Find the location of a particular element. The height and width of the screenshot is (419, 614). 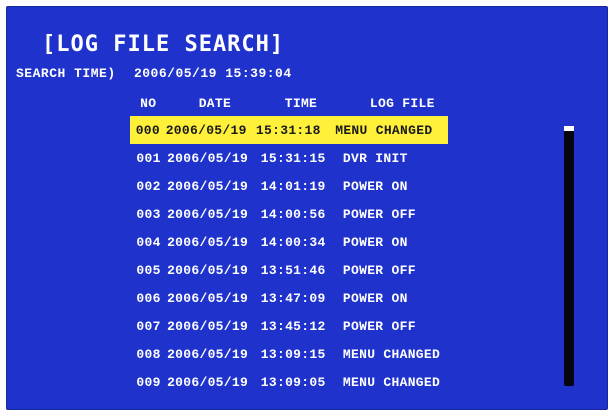

search-time-label: SEARCH TIME) is located at coordinates (66, 73).